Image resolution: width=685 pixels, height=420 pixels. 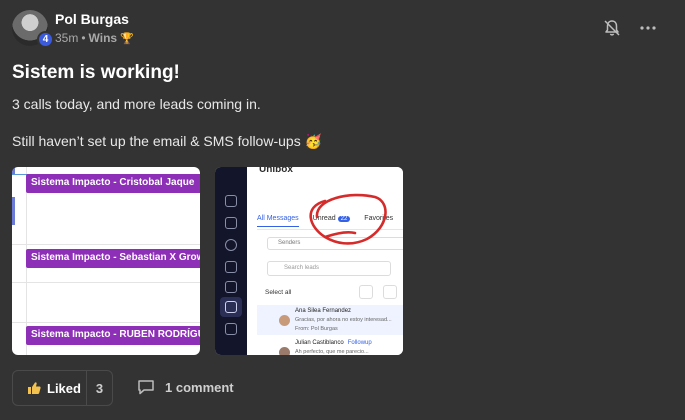 What do you see at coordinates (92, 19) in the screenshot?
I see `author-name: Pol Burgas` at bounding box center [92, 19].